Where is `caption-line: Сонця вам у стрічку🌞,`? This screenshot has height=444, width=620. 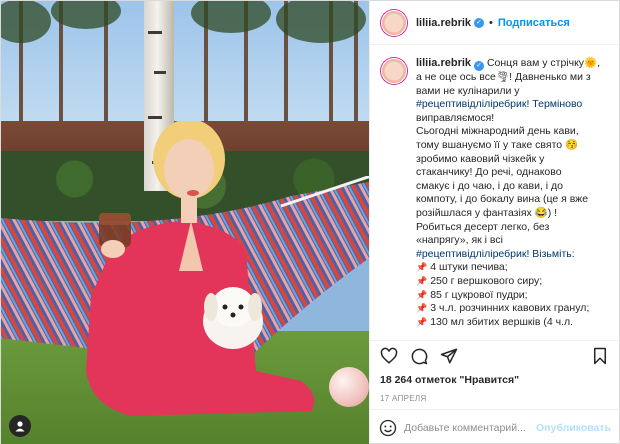
caption-line: Сонця вам у стрічку🌞, is located at coordinates (543, 63).